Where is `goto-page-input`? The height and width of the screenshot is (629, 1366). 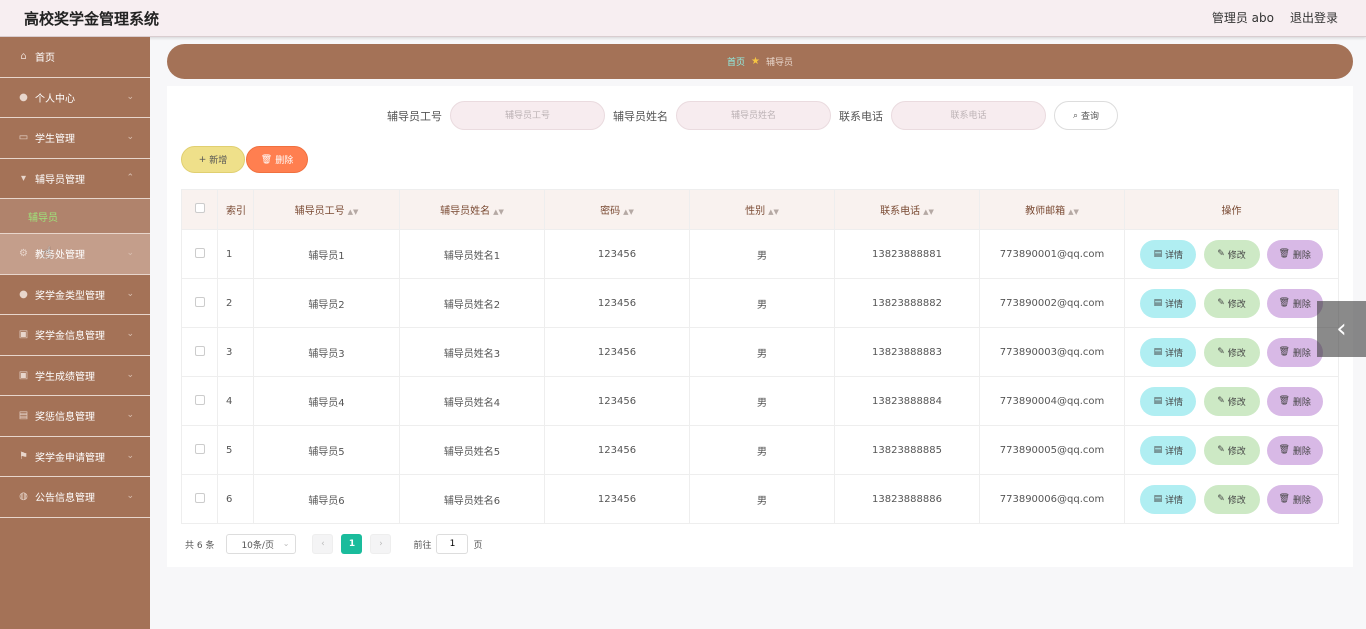
goto-page-input is located at coordinates (452, 544).